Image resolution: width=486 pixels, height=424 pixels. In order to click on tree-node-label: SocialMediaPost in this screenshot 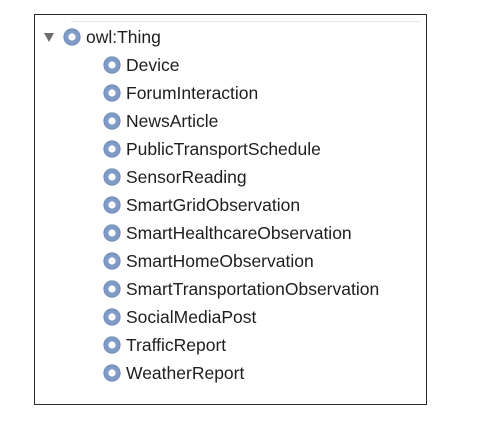, I will do `click(191, 317)`.